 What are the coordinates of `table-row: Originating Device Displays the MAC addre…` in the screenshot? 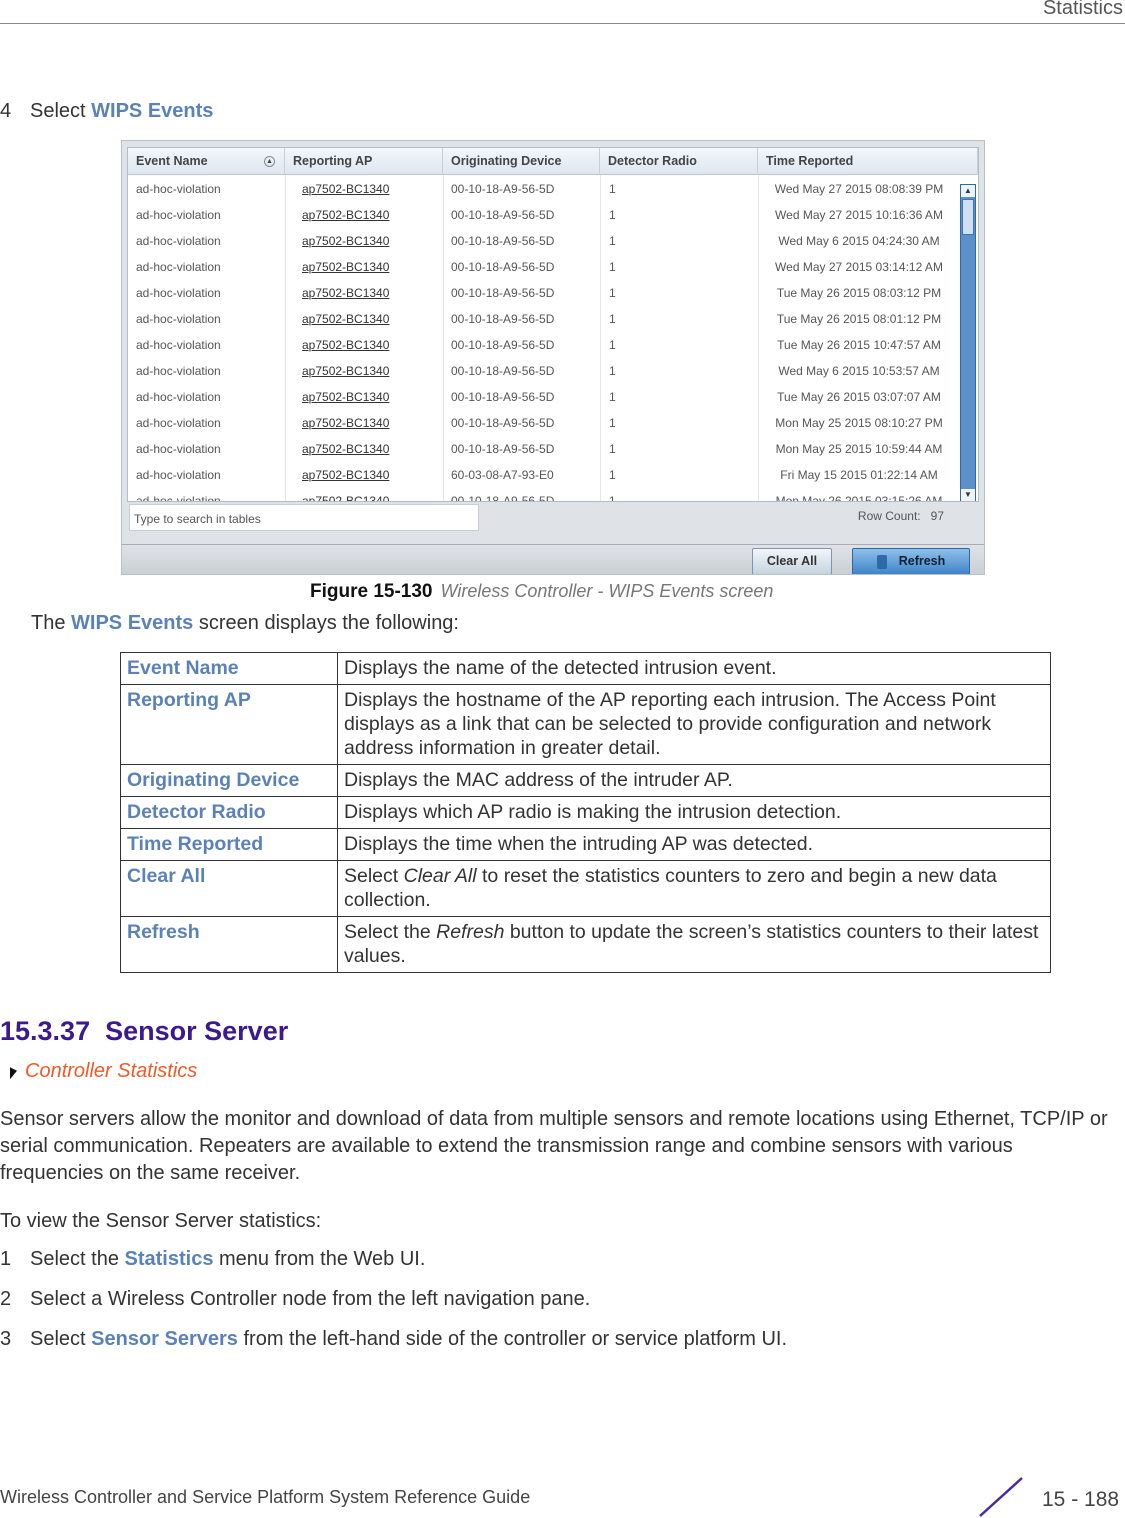 It's located at (585, 780).